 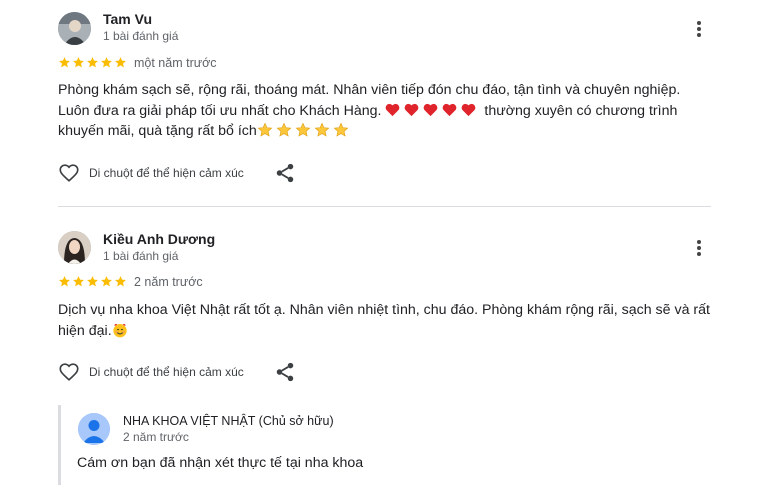 I want to click on reviewer-name: Kiều Anh Dương, so click(x=159, y=239).